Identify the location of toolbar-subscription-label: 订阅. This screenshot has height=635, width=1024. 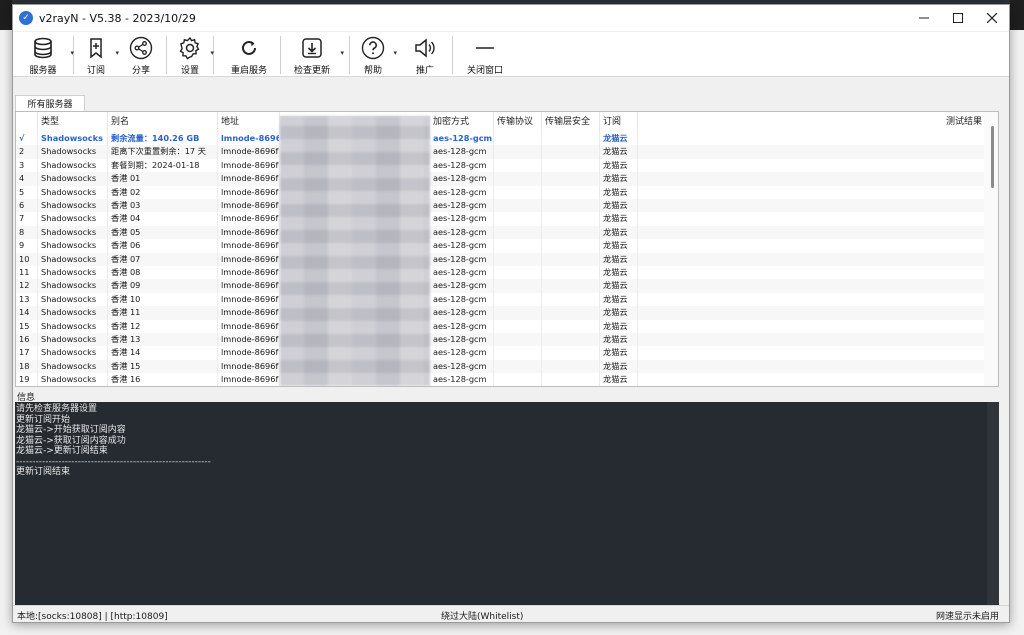
(95, 71).